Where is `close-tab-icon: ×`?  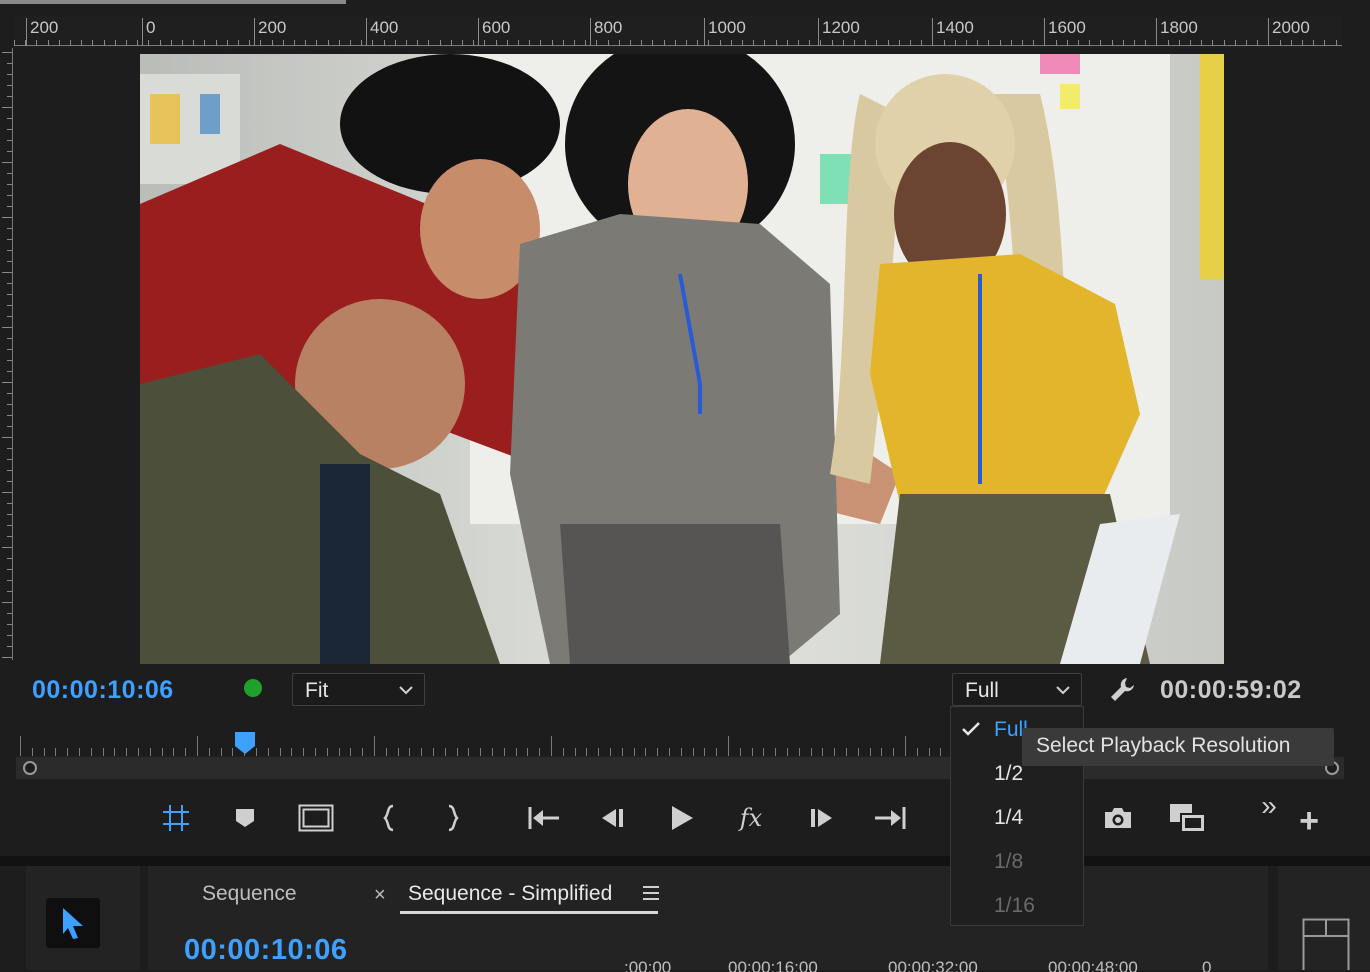 close-tab-icon: × is located at coordinates (380, 895).